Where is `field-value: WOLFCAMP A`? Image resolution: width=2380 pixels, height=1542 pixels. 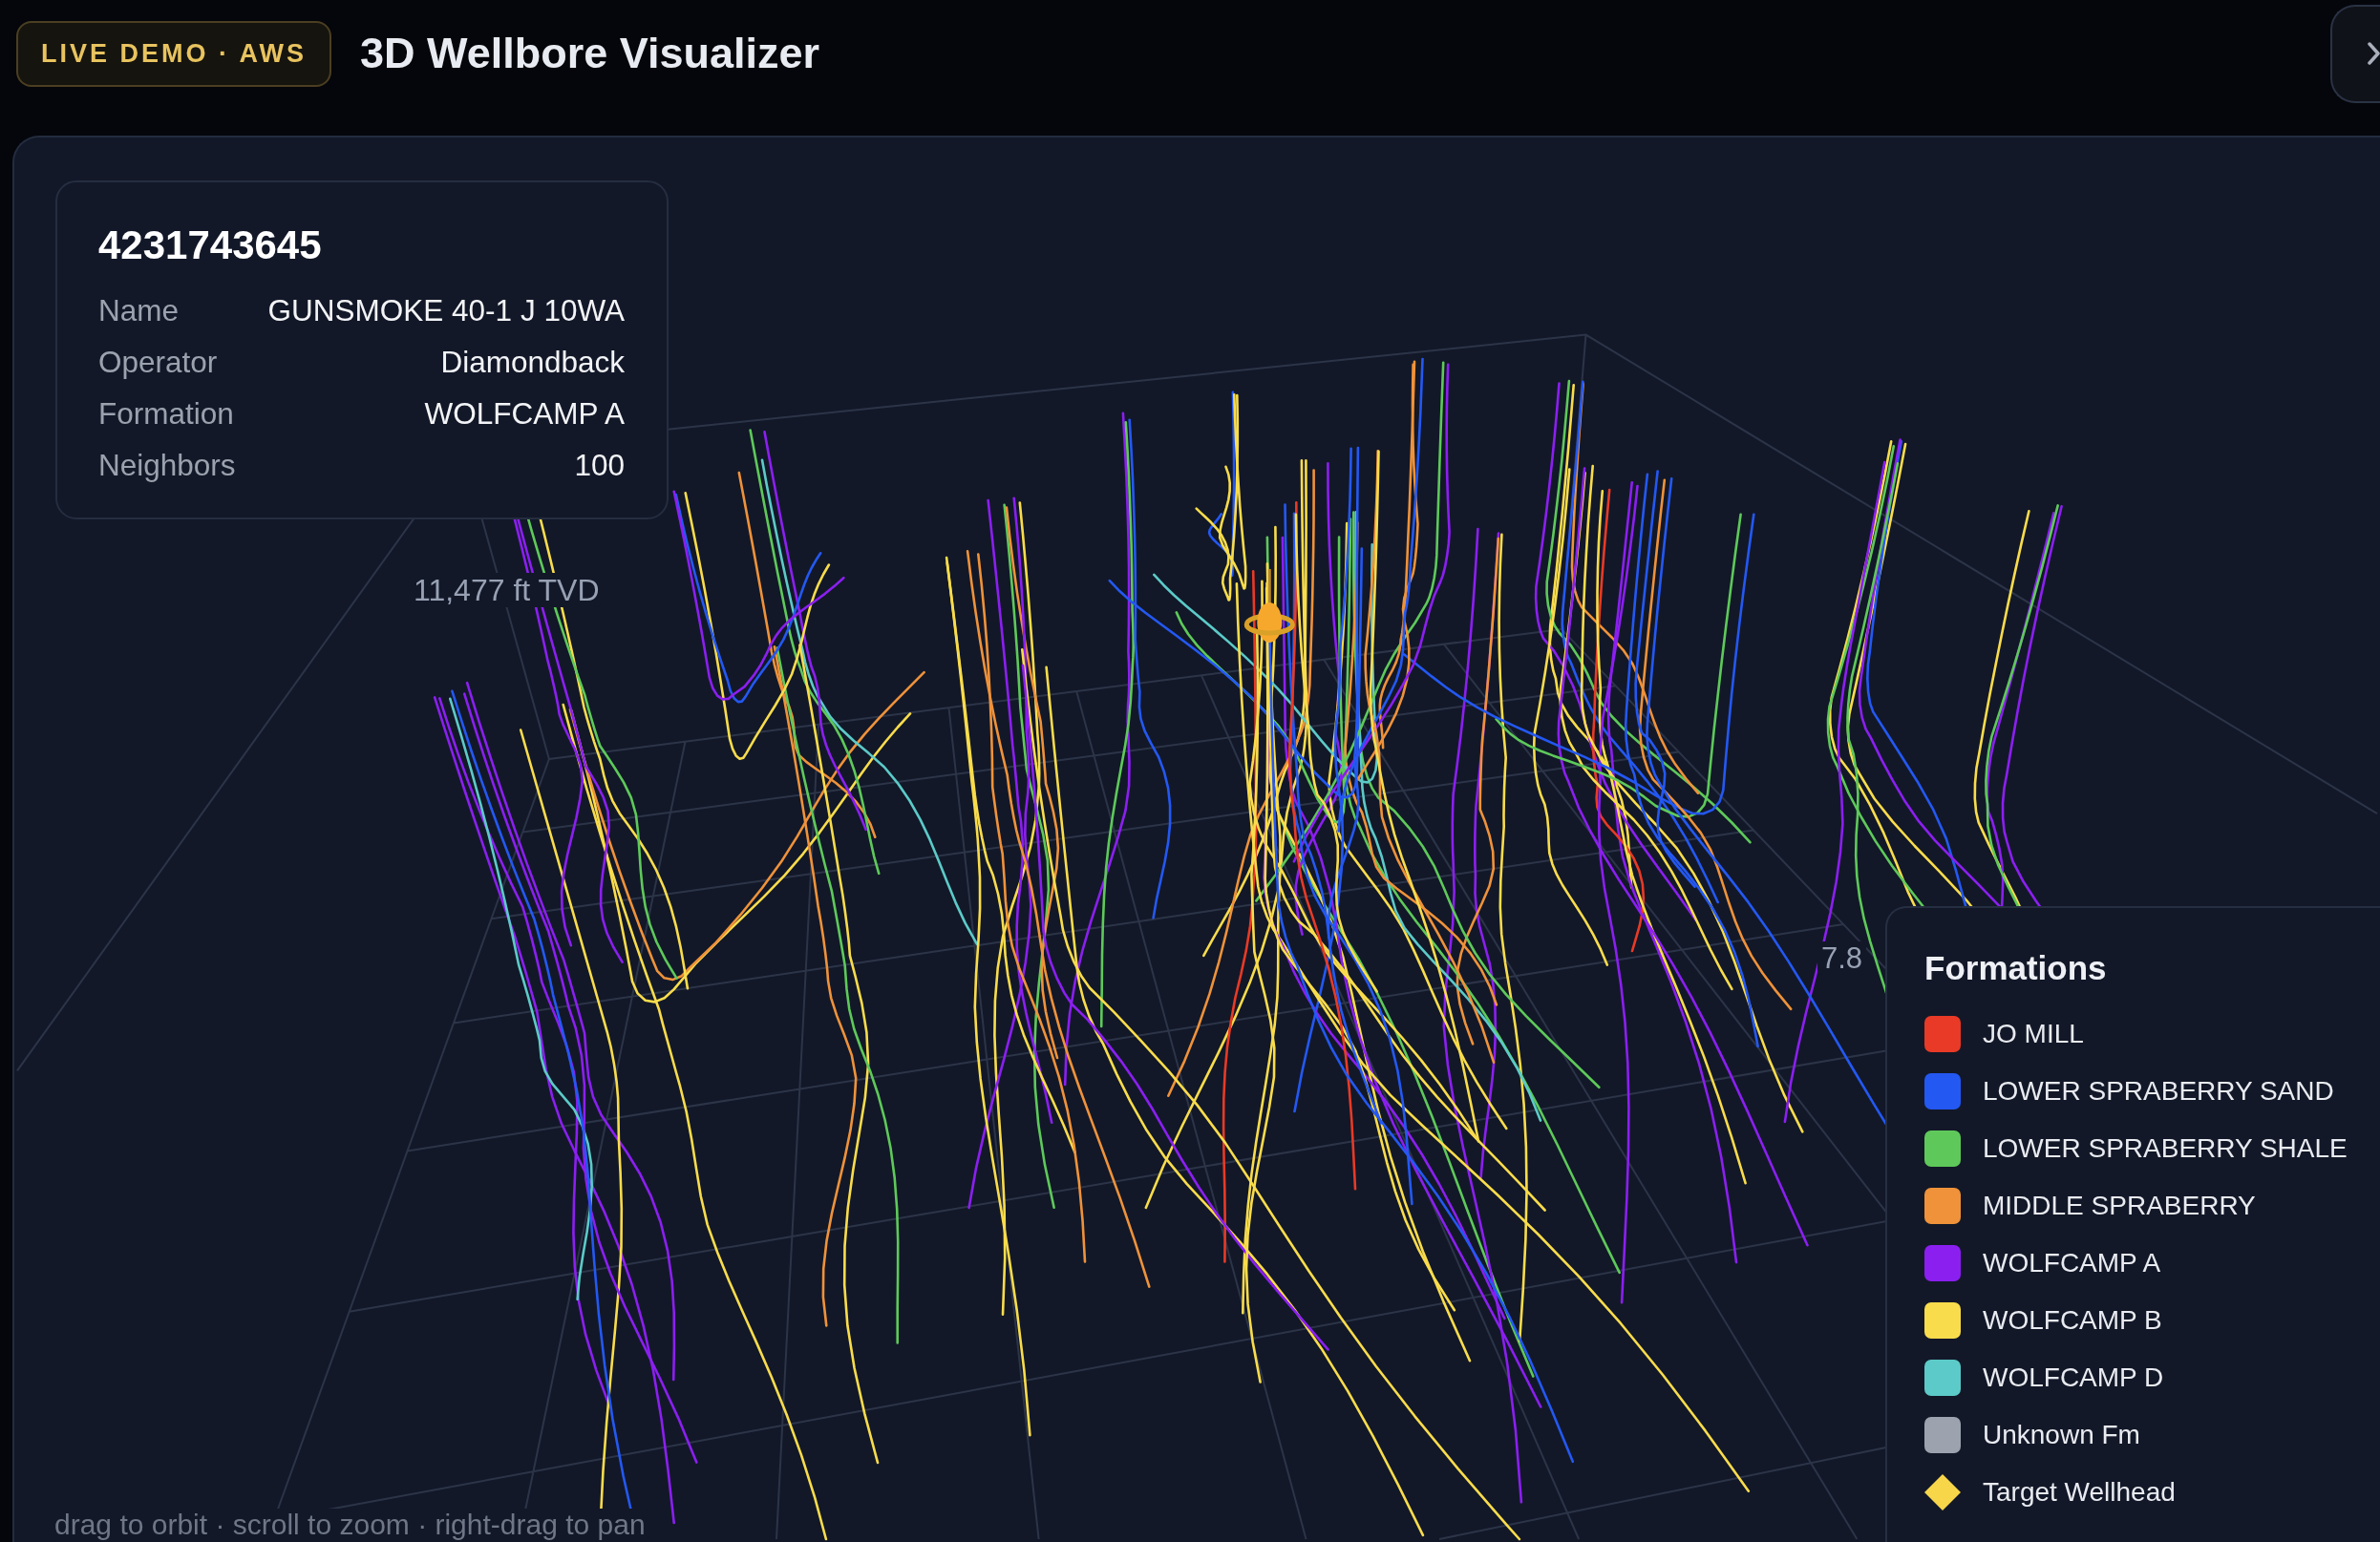
field-value: WOLFCAMP A is located at coordinates (525, 414).